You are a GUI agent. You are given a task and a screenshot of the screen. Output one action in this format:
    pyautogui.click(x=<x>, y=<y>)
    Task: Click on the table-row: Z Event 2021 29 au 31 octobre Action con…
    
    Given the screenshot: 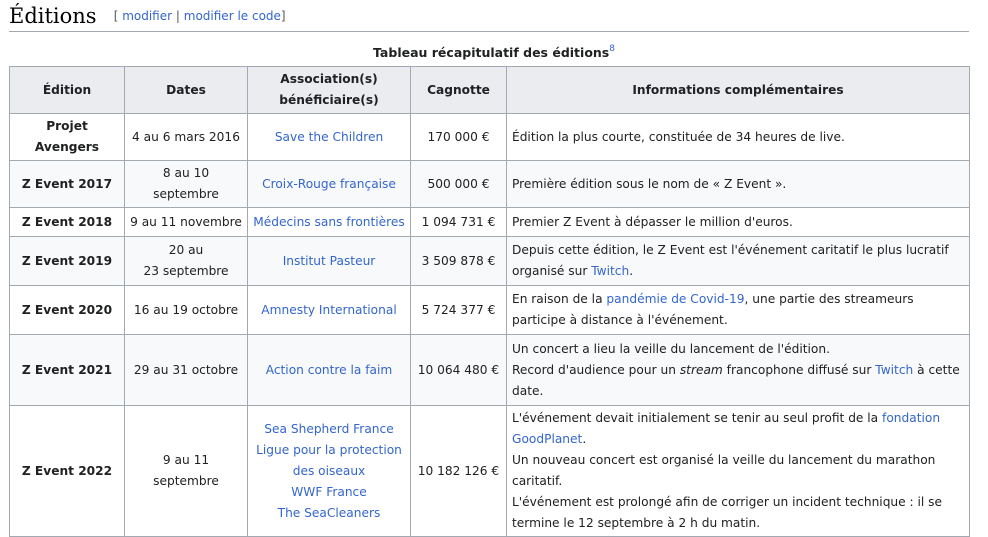 What is the action you would take?
    pyautogui.click(x=489, y=370)
    